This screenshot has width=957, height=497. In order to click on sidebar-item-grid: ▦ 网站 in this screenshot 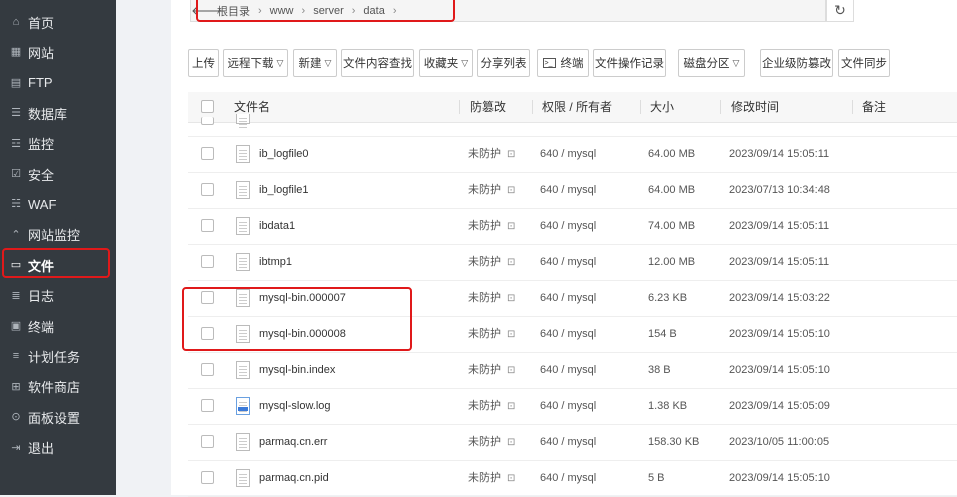, I will do `click(58, 52)`.